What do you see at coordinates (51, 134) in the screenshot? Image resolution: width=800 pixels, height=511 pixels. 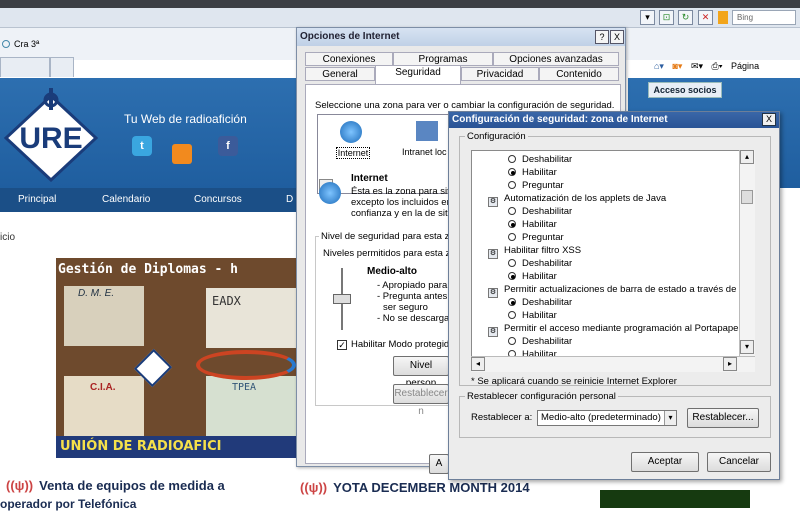 I see `ure-logo: URE` at bounding box center [51, 134].